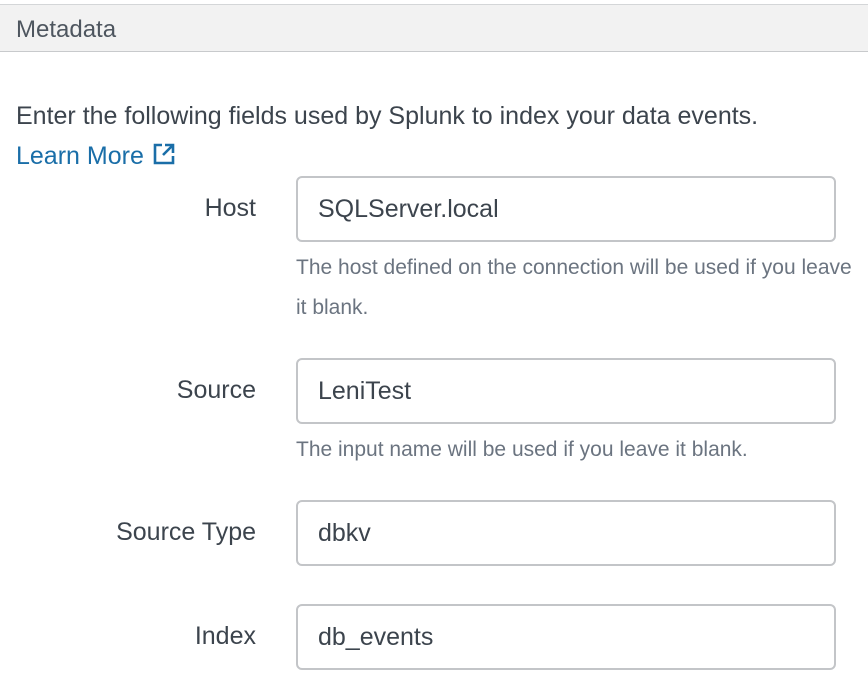 This screenshot has width=868, height=692. What do you see at coordinates (216, 390) in the screenshot?
I see `source-label: Source` at bounding box center [216, 390].